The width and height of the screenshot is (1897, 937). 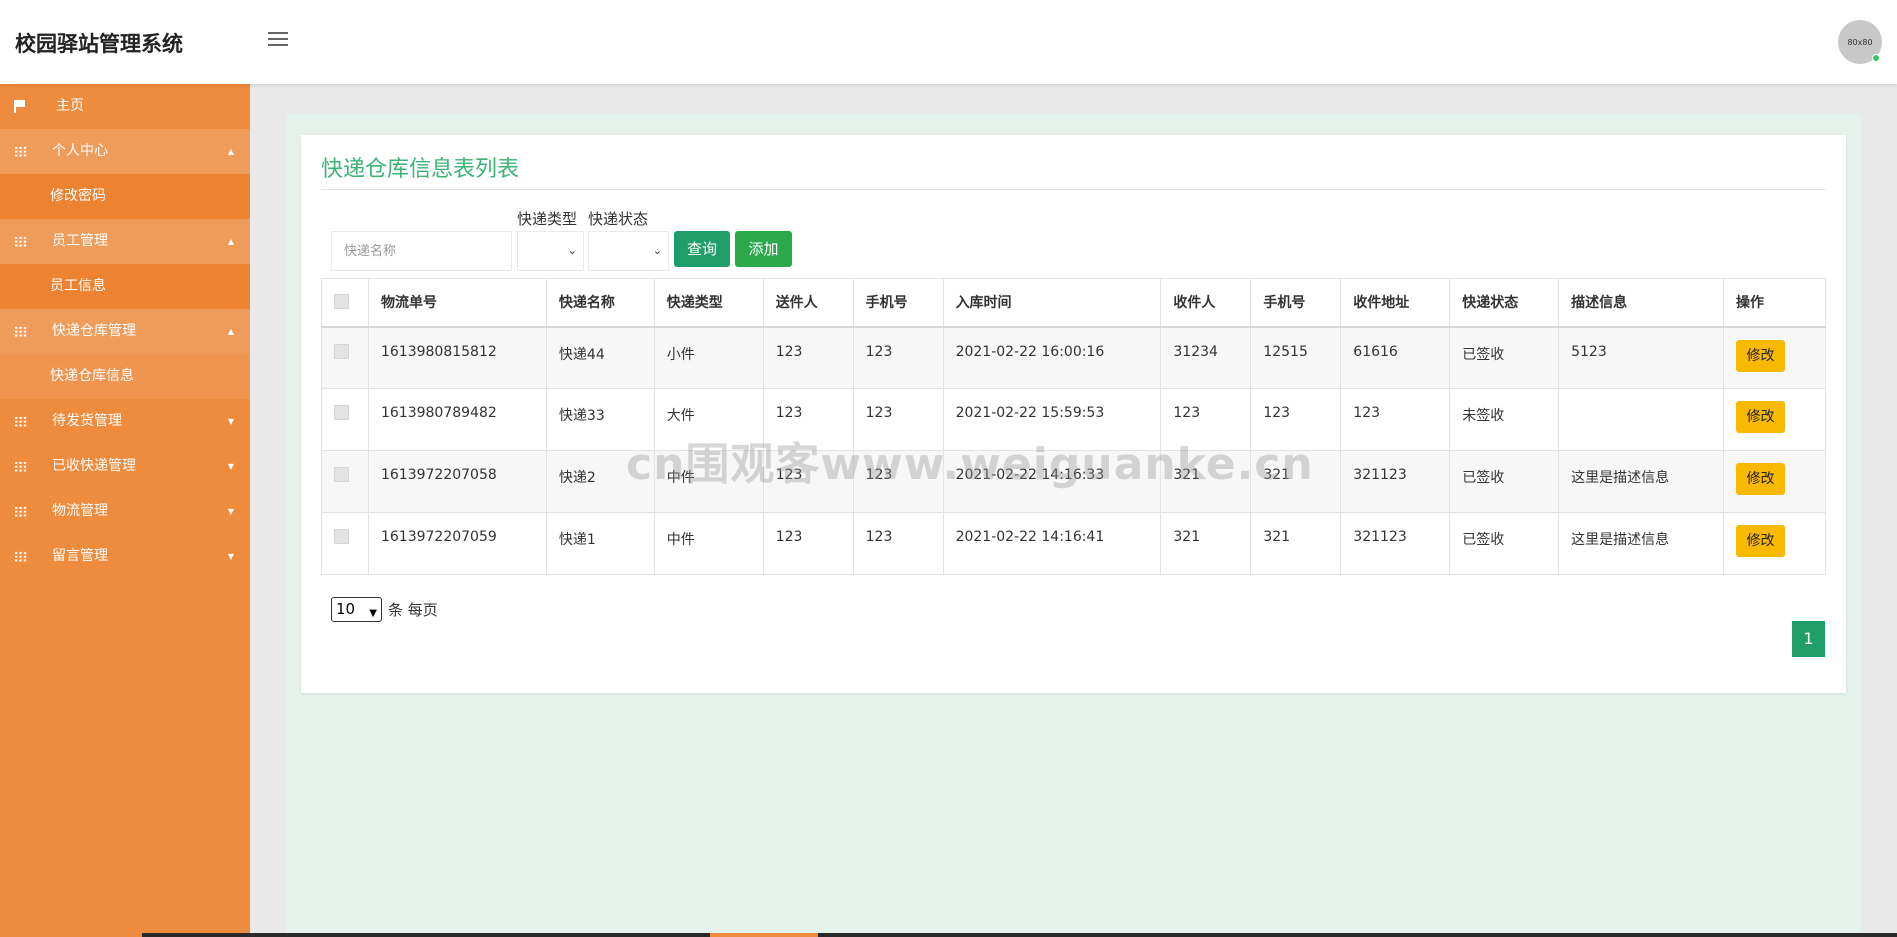 I want to click on sidebar-item-logistics: 物流管理 ▼, so click(x=125, y=511).